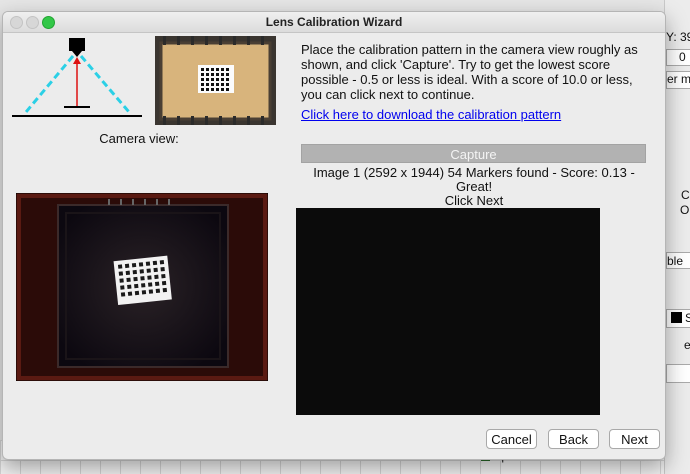 This screenshot has width=690, height=474. Describe the element at coordinates (215, 80) in the screenshot. I see `sample-placement-photo` at that location.